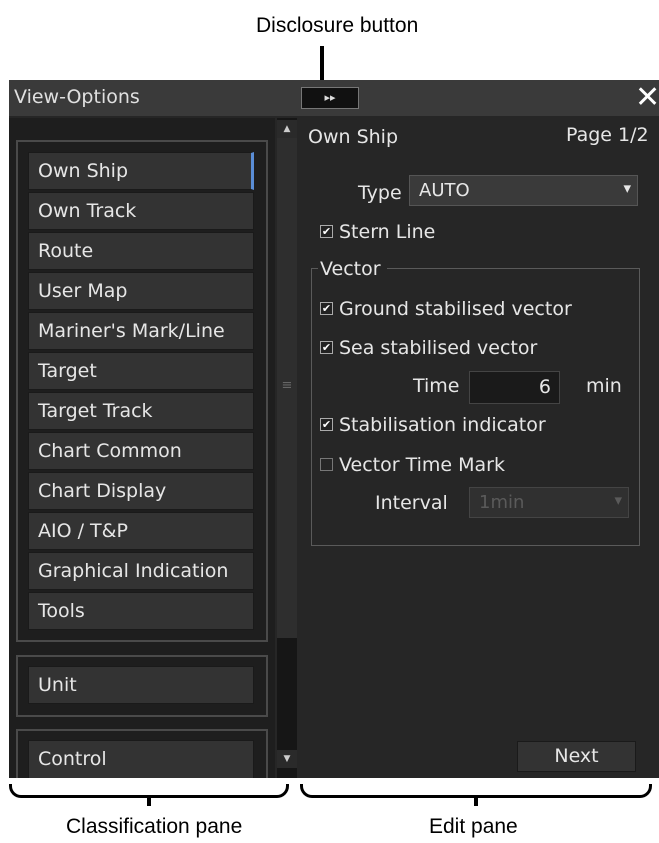  What do you see at coordinates (442, 425) in the screenshot?
I see `stabilisation-indicator-label: Stabilisation indicator` at bounding box center [442, 425].